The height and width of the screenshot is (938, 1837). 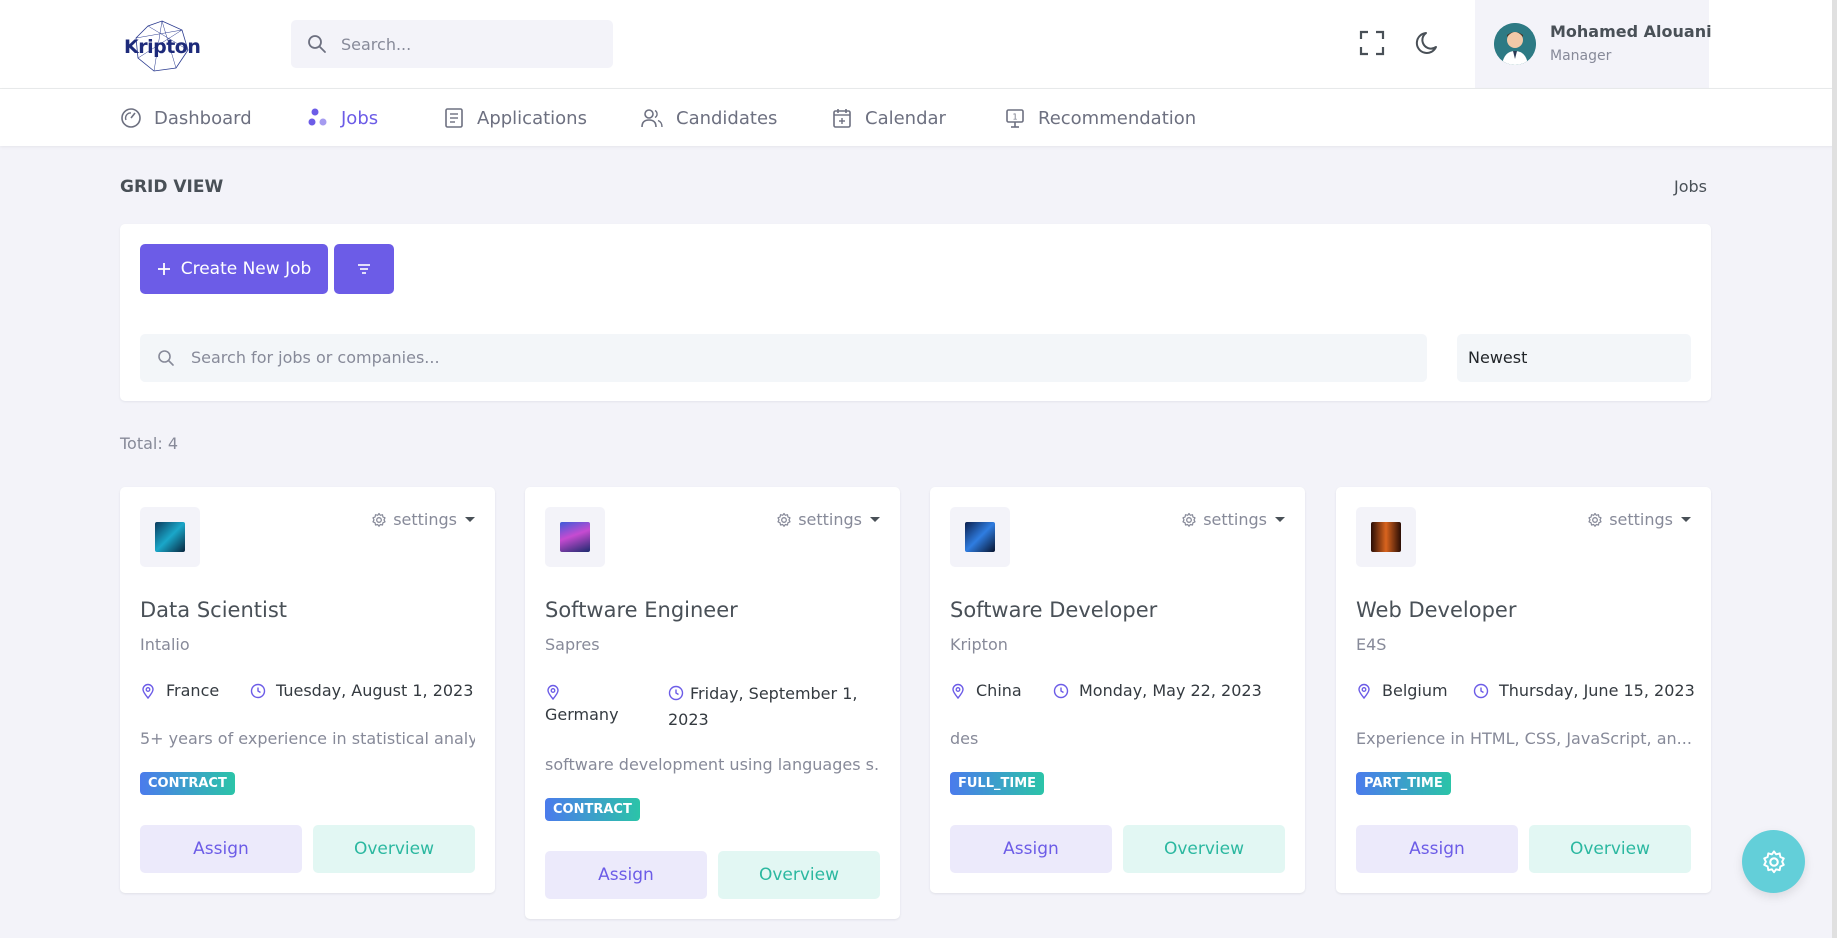 What do you see at coordinates (454, 118) in the screenshot?
I see `document-icon` at bounding box center [454, 118].